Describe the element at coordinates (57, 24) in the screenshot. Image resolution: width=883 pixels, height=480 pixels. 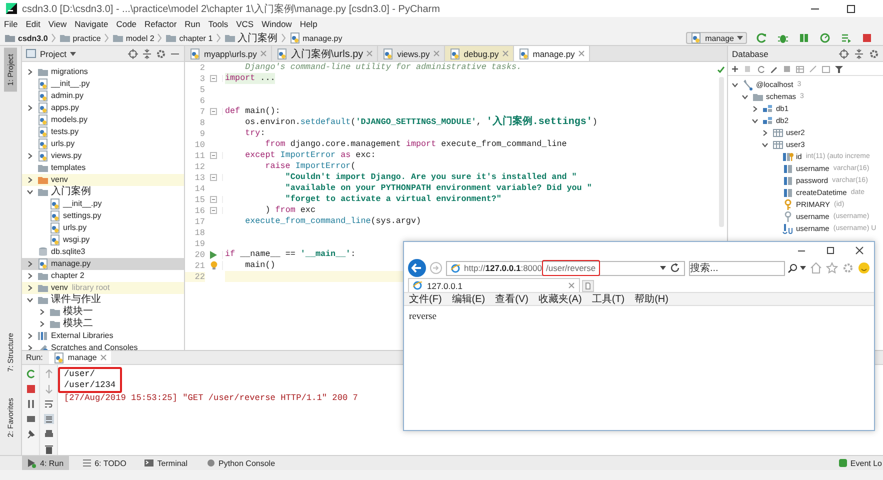
I see `menu-item: View` at that location.